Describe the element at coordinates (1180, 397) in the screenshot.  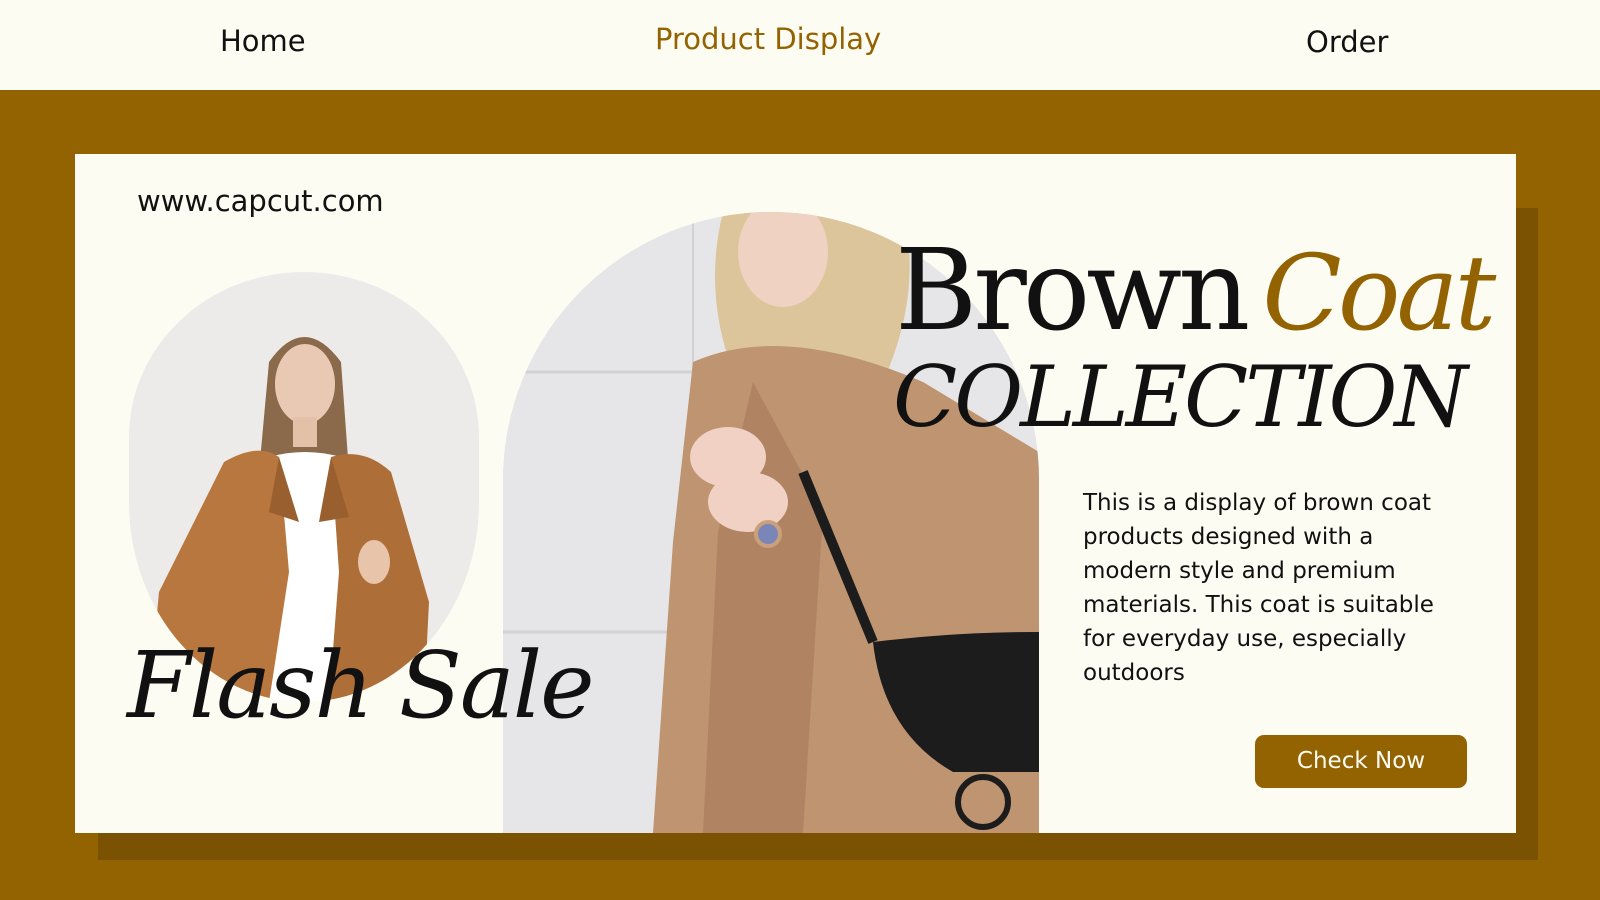
I see `headline-collection: COLLECTION` at that location.